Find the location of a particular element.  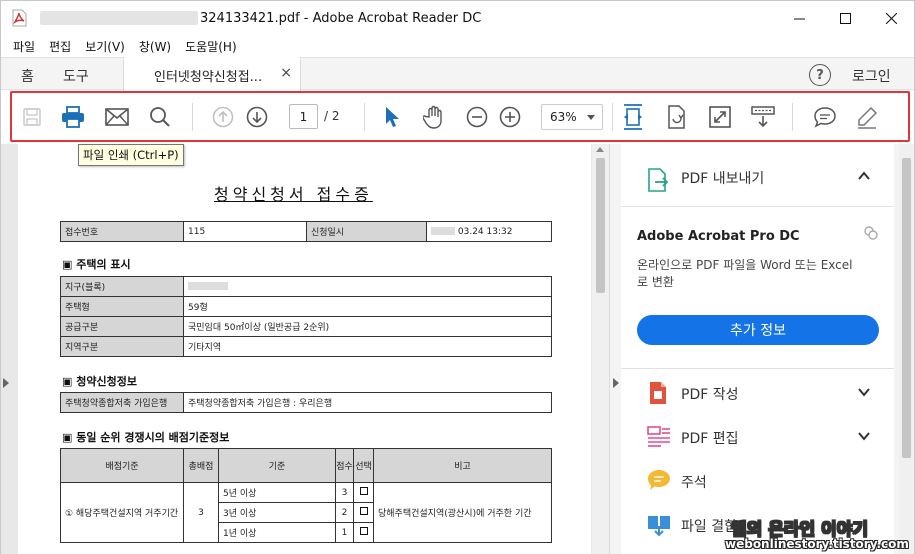

scroll-up-icon is located at coordinates (600, 149).